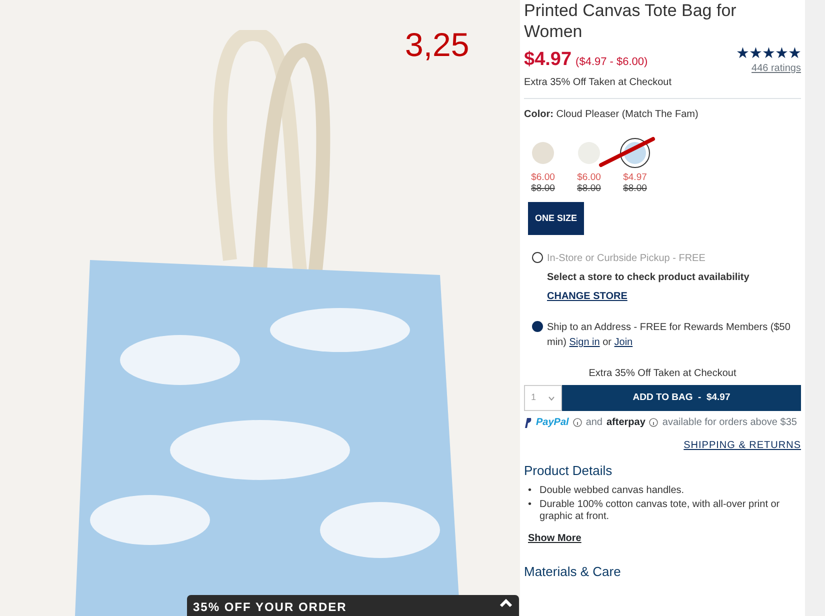 The width and height of the screenshot is (825, 616). What do you see at coordinates (631, 21) in the screenshot?
I see `product-title: Printed Canvas Tote Bag for Women` at bounding box center [631, 21].